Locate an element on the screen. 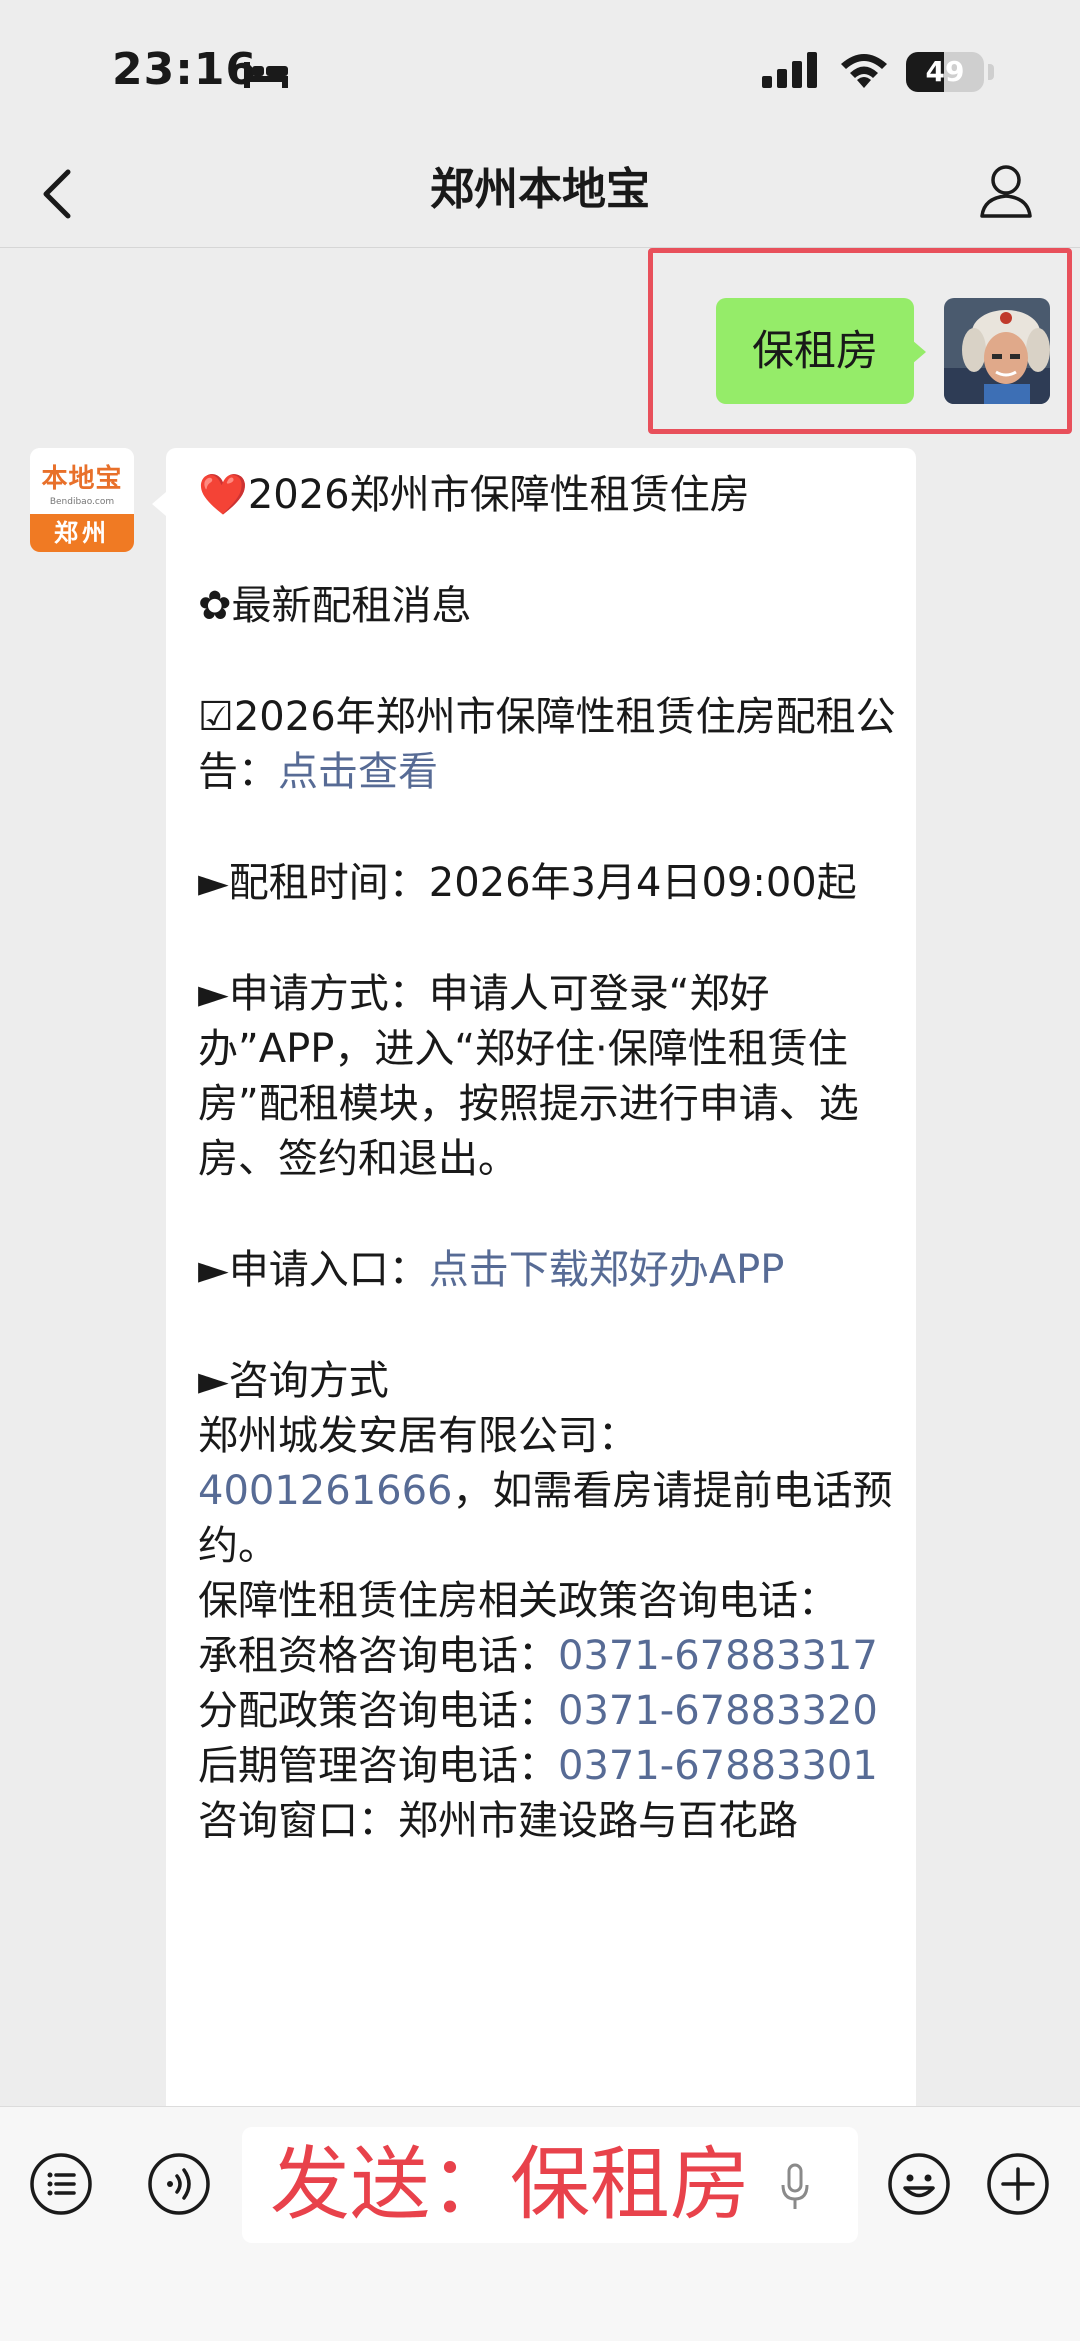 The image size is (1080, 2341). plus-icon is located at coordinates (1018, 2184).